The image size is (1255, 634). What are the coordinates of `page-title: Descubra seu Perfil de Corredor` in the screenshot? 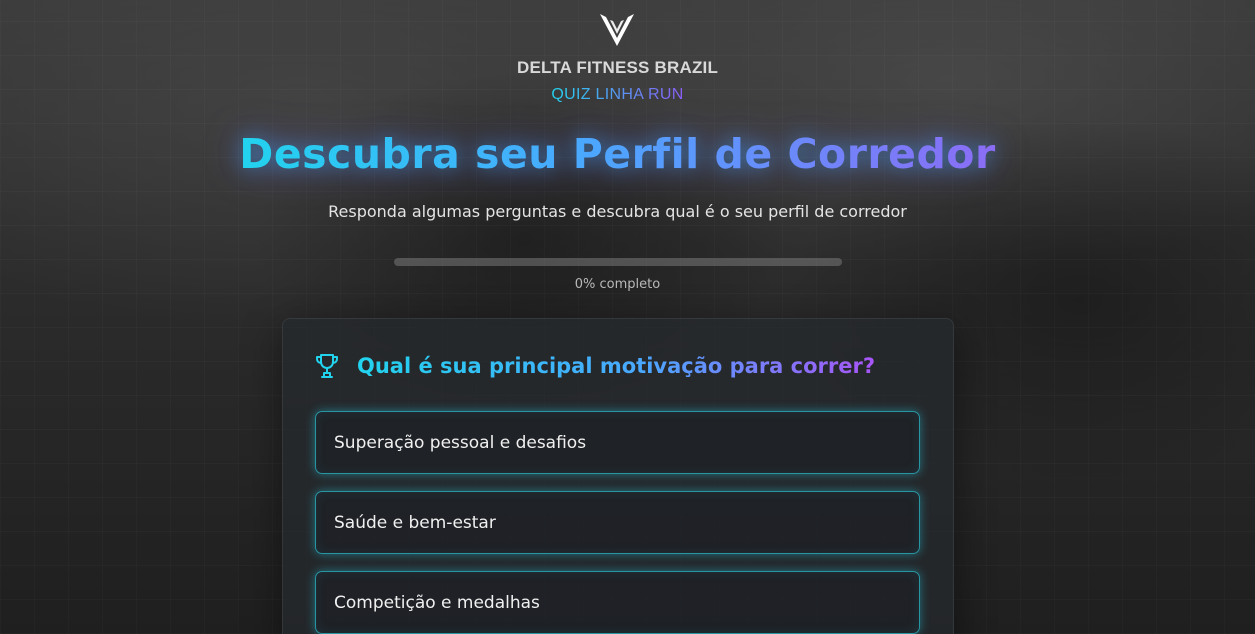 It's located at (617, 154).